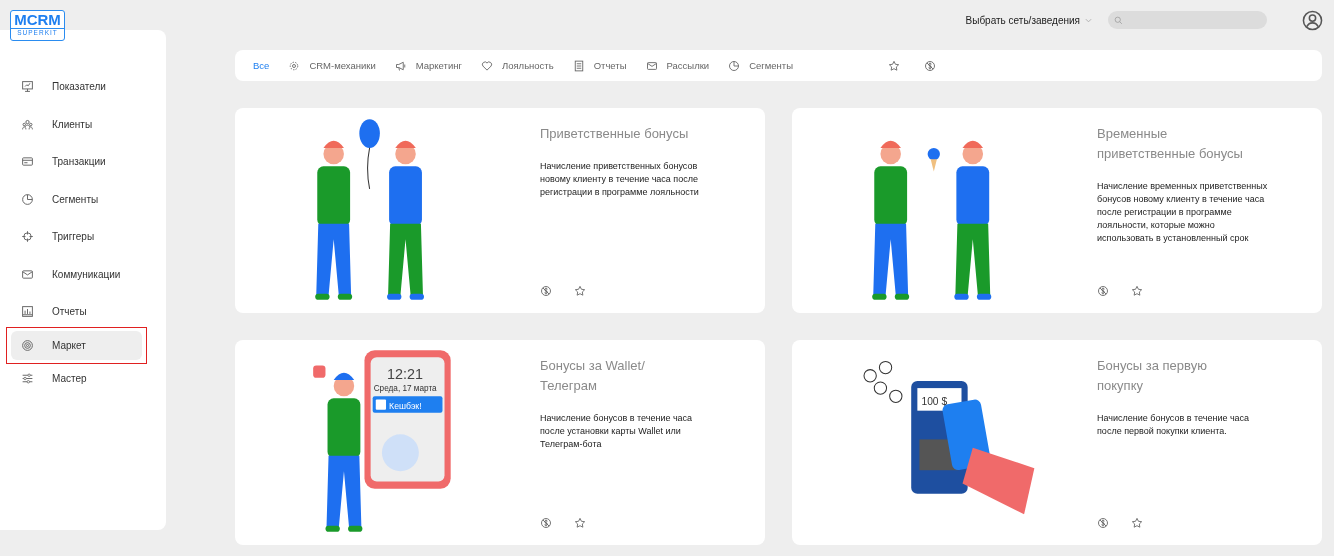 Image resolution: width=1334 pixels, height=556 pixels. Describe the element at coordinates (428, 65) in the screenshot. I see `filter-tab: Маркетинг` at that location.